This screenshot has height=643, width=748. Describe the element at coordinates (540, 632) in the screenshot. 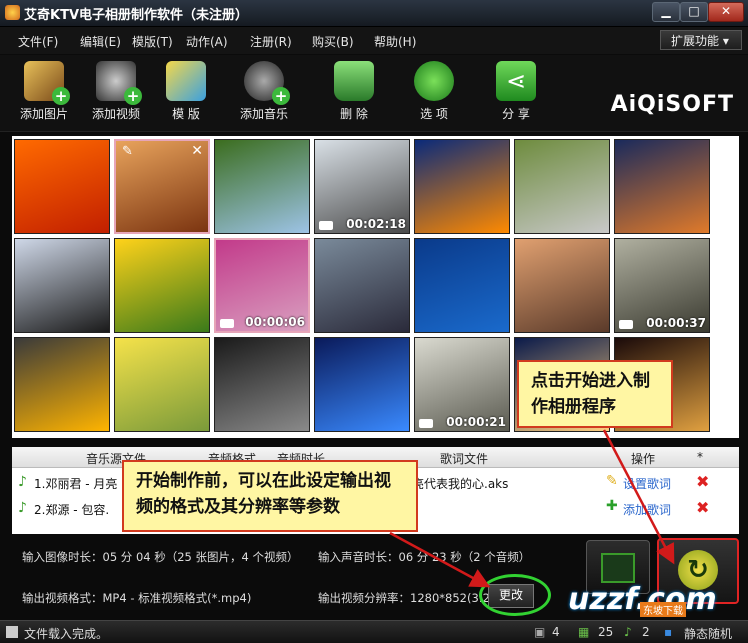

I see `status-film-icon: ▣` at that location.